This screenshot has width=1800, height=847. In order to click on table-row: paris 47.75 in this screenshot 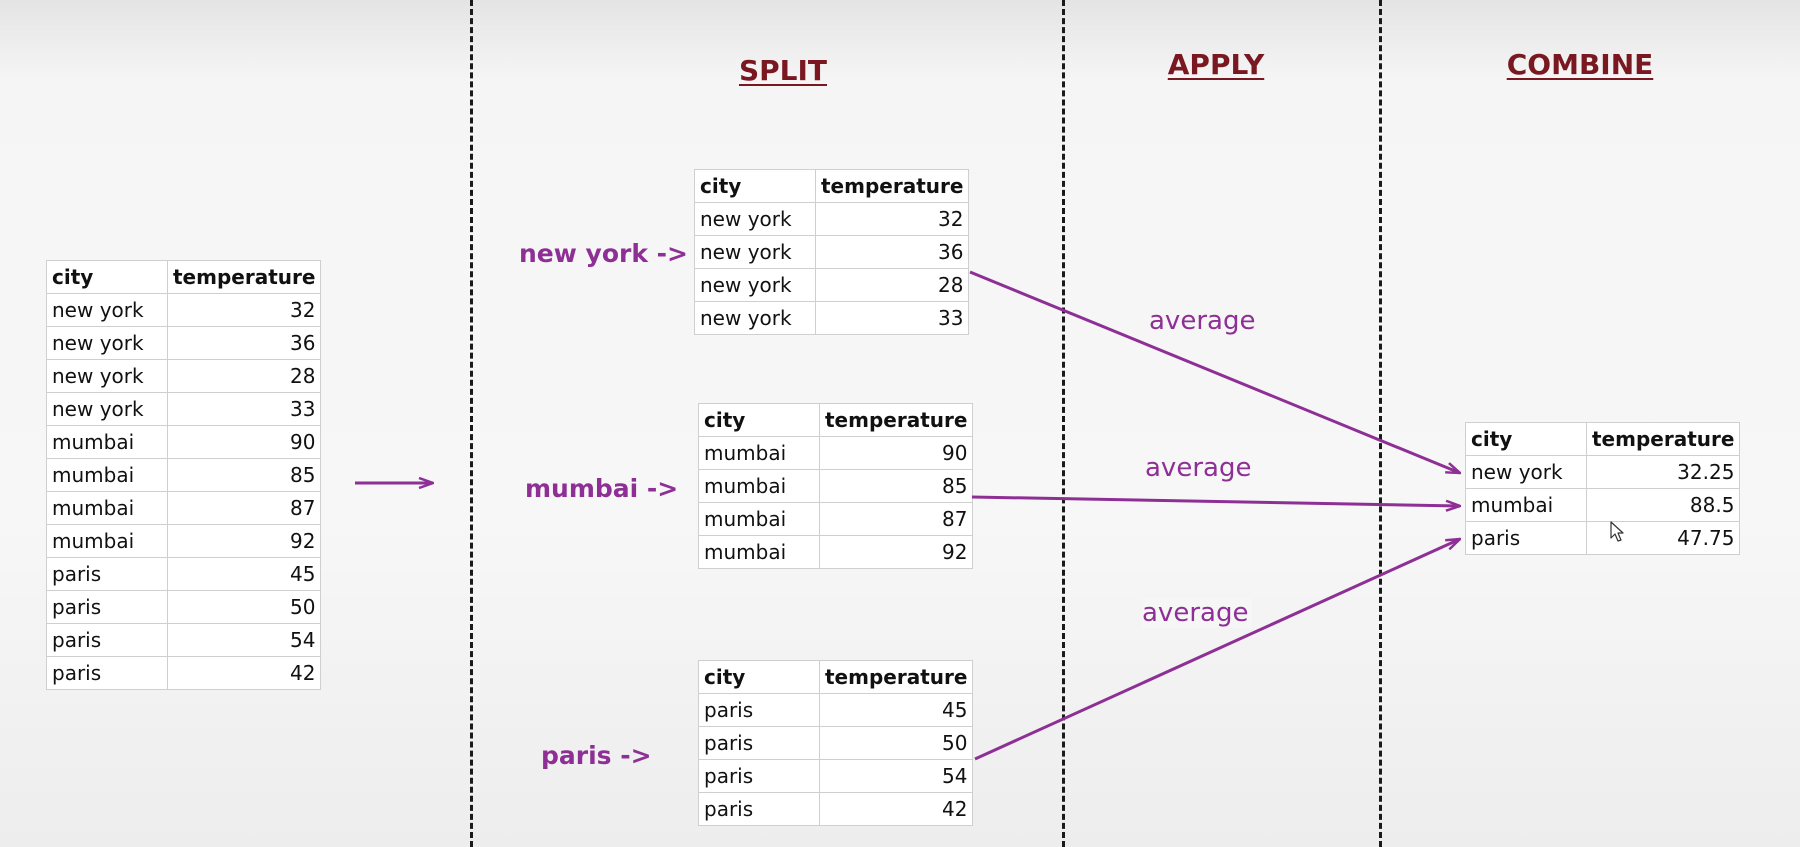, I will do `click(1603, 538)`.